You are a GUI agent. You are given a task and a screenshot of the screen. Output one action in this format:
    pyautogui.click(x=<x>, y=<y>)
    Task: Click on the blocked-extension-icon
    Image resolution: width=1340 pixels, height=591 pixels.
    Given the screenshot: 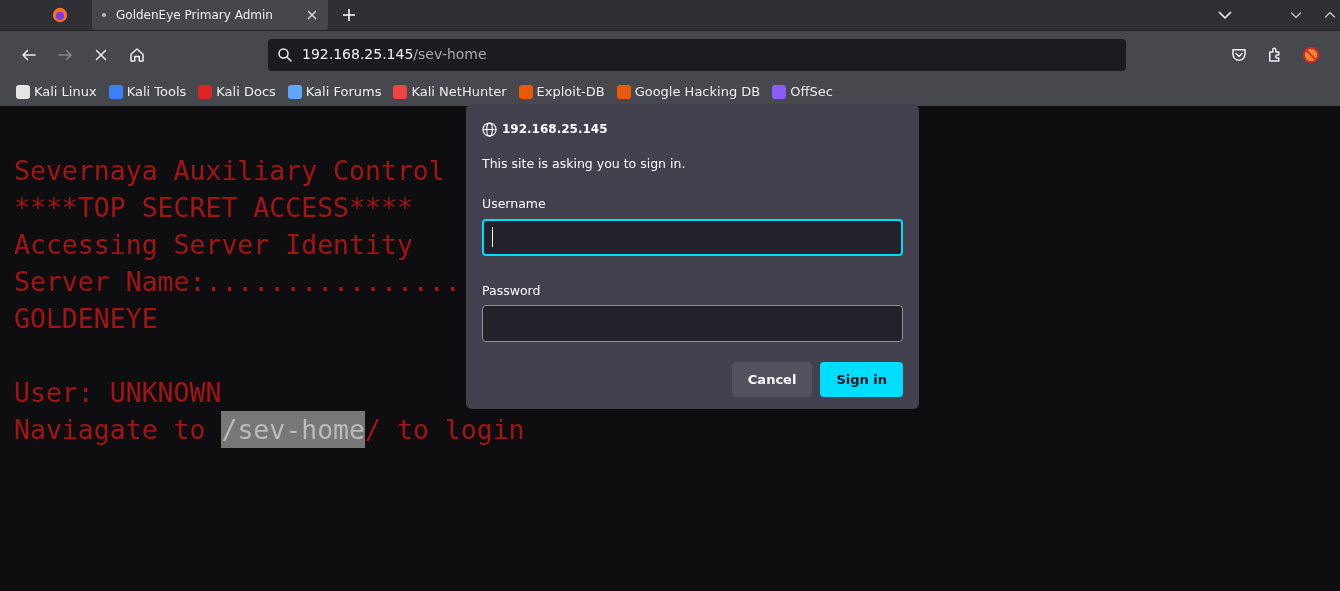 What is the action you would take?
    pyautogui.click(x=1311, y=54)
    